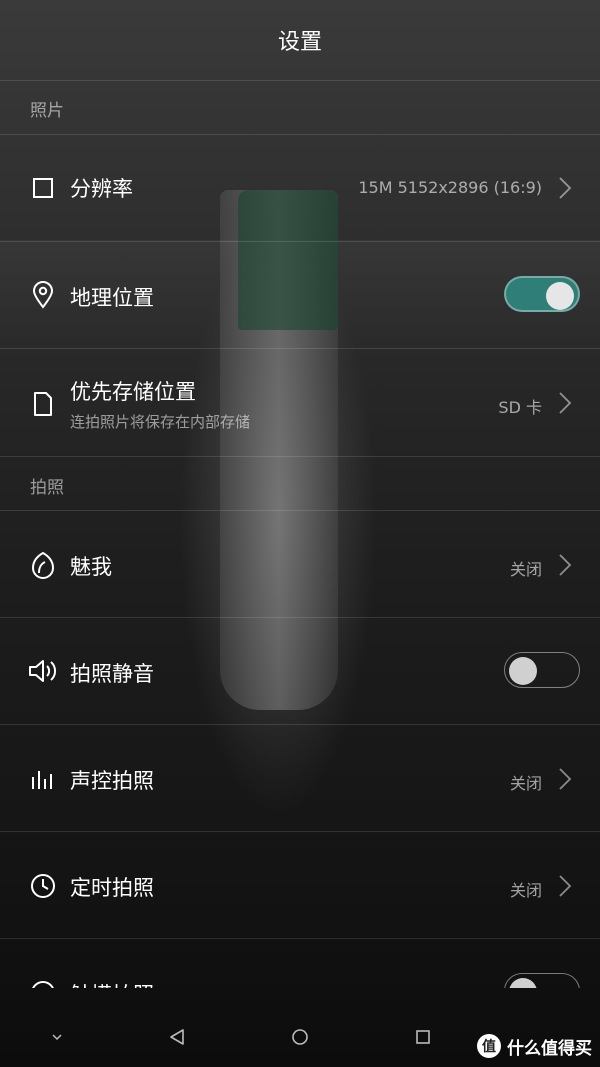  What do you see at coordinates (57, 1037) in the screenshot?
I see `down-chevron-icon` at bounding box center [57, 1037].